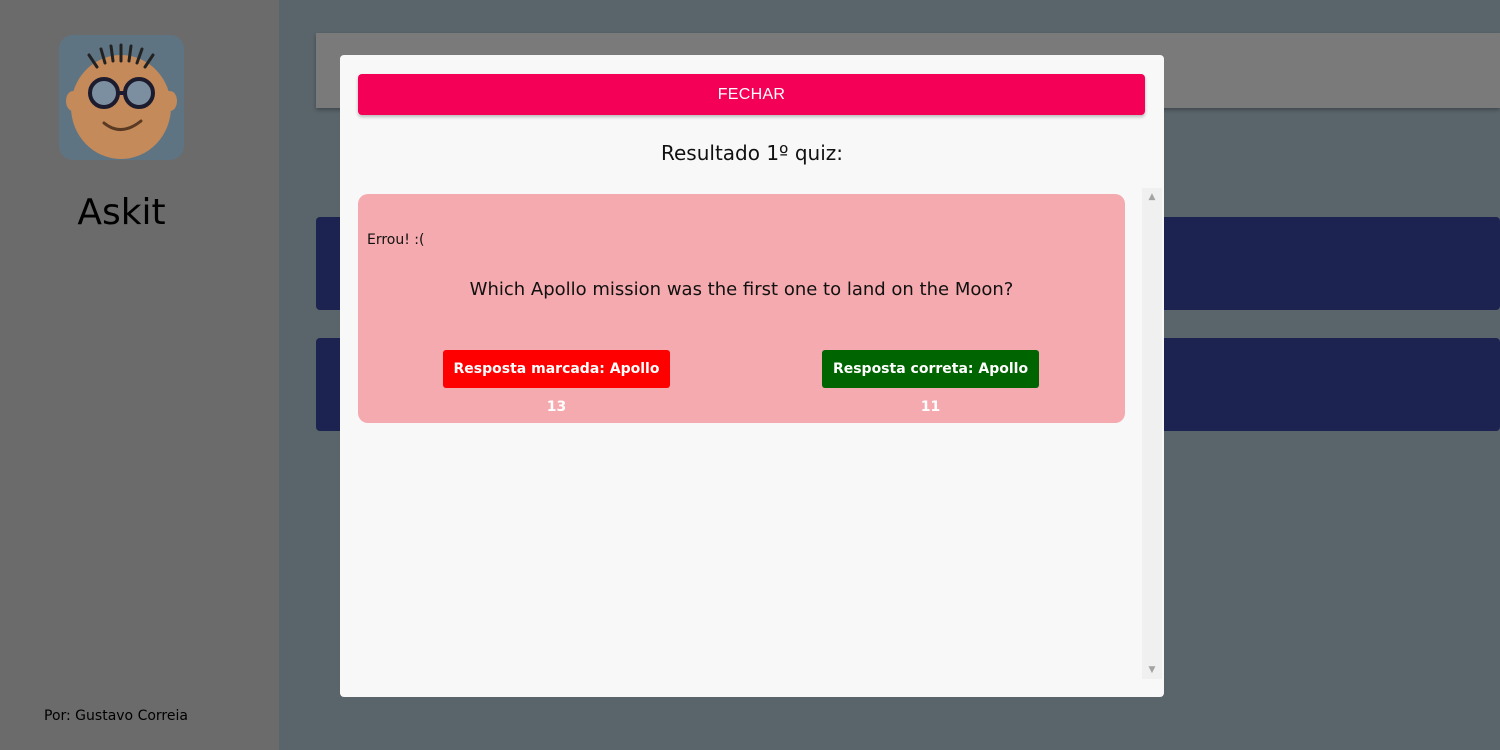 This screenshot has width=1500, height=750. I want to click on modal-title: Resultado 1º quiz:, so click(751, 153).